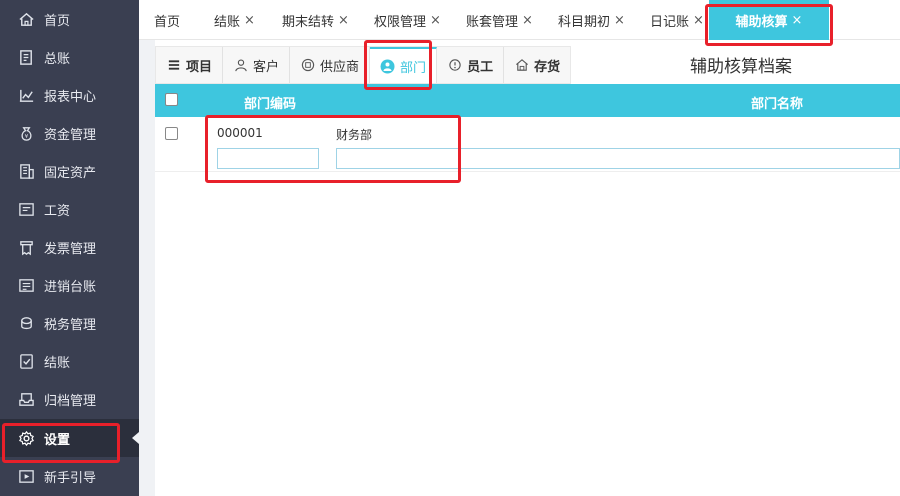 This screenshot has height=496, width=900. I want to click on new-row, so click(527, 159).